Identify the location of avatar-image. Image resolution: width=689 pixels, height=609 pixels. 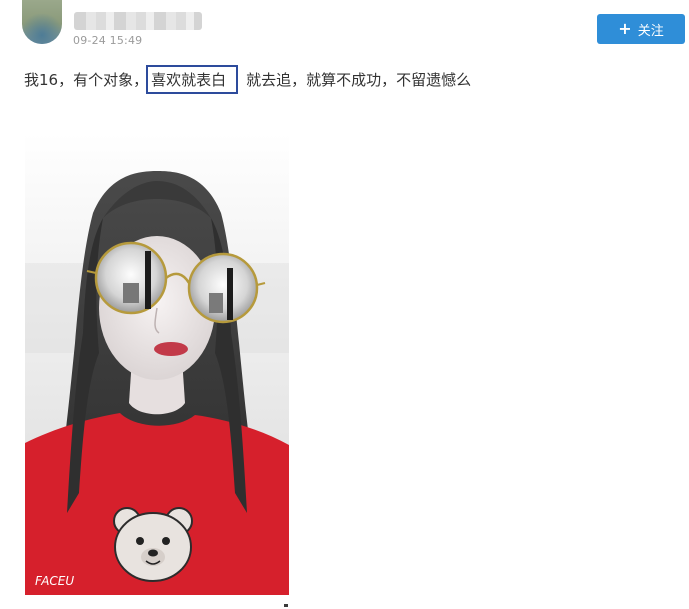
(42, 22).